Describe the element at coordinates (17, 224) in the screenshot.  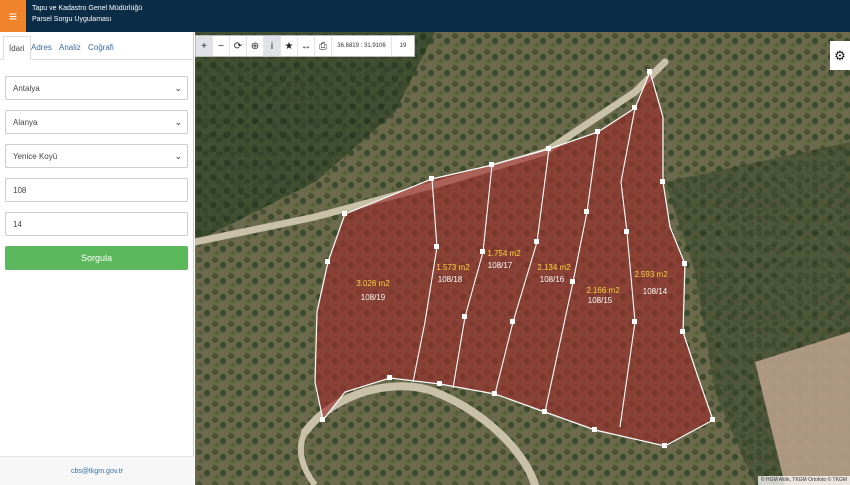
I see `parcel-value: 14` at that location.